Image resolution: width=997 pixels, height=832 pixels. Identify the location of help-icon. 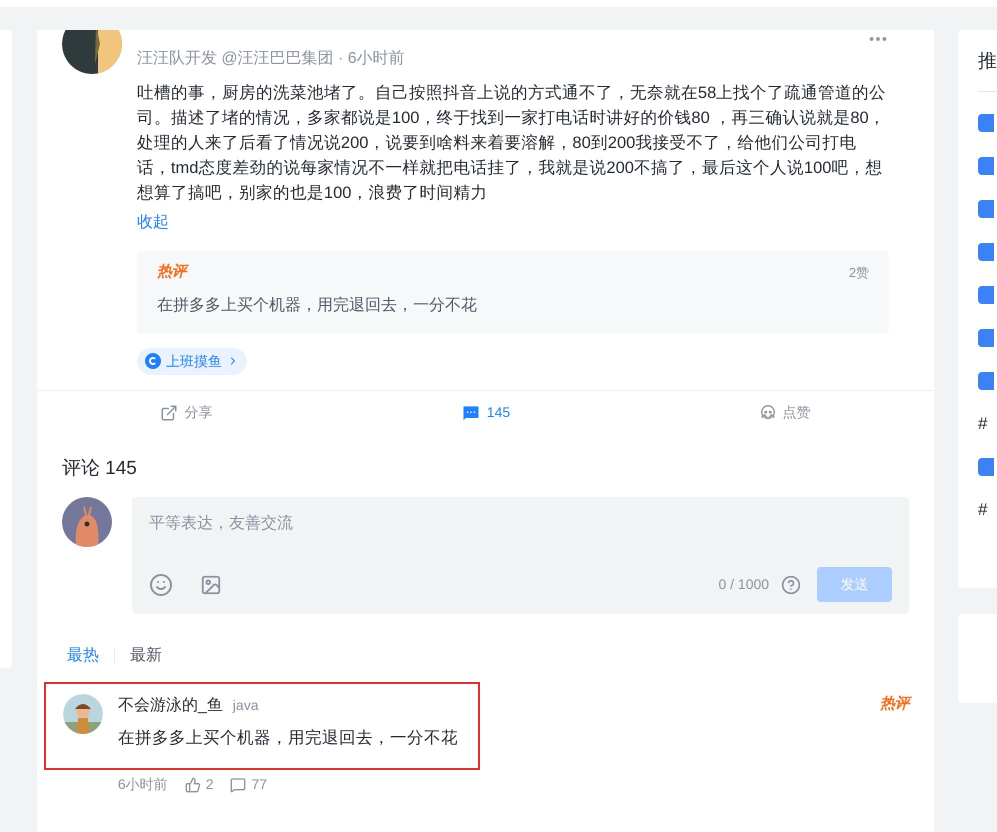
(791, 584).